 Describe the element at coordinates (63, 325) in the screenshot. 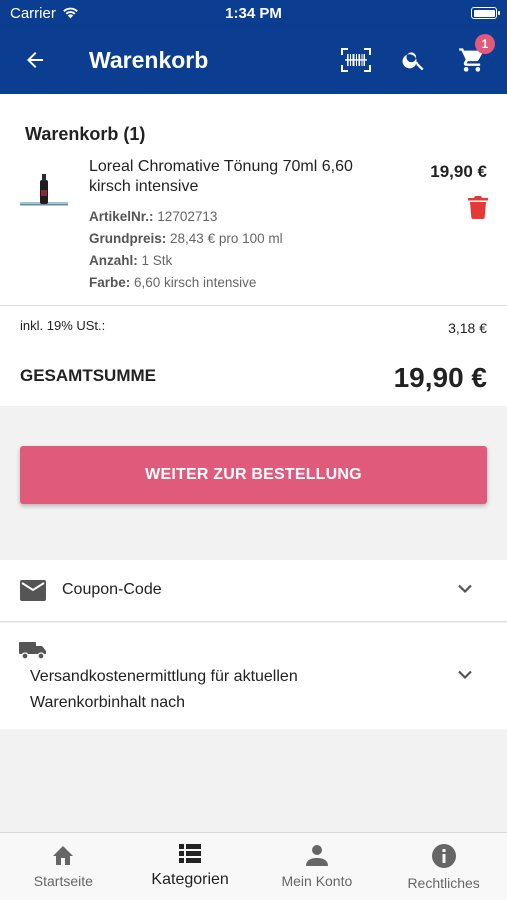

I see `vat-label: inkl. 19% USt.:` at that location.